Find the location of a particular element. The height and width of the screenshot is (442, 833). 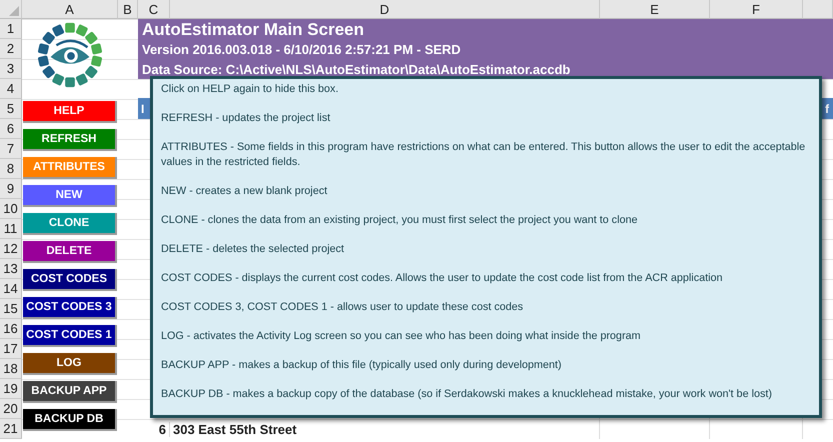

help-text: COST CODES 3, COST CODES 1 - allows user to update these cost codes is located at coordinates (342, 307).